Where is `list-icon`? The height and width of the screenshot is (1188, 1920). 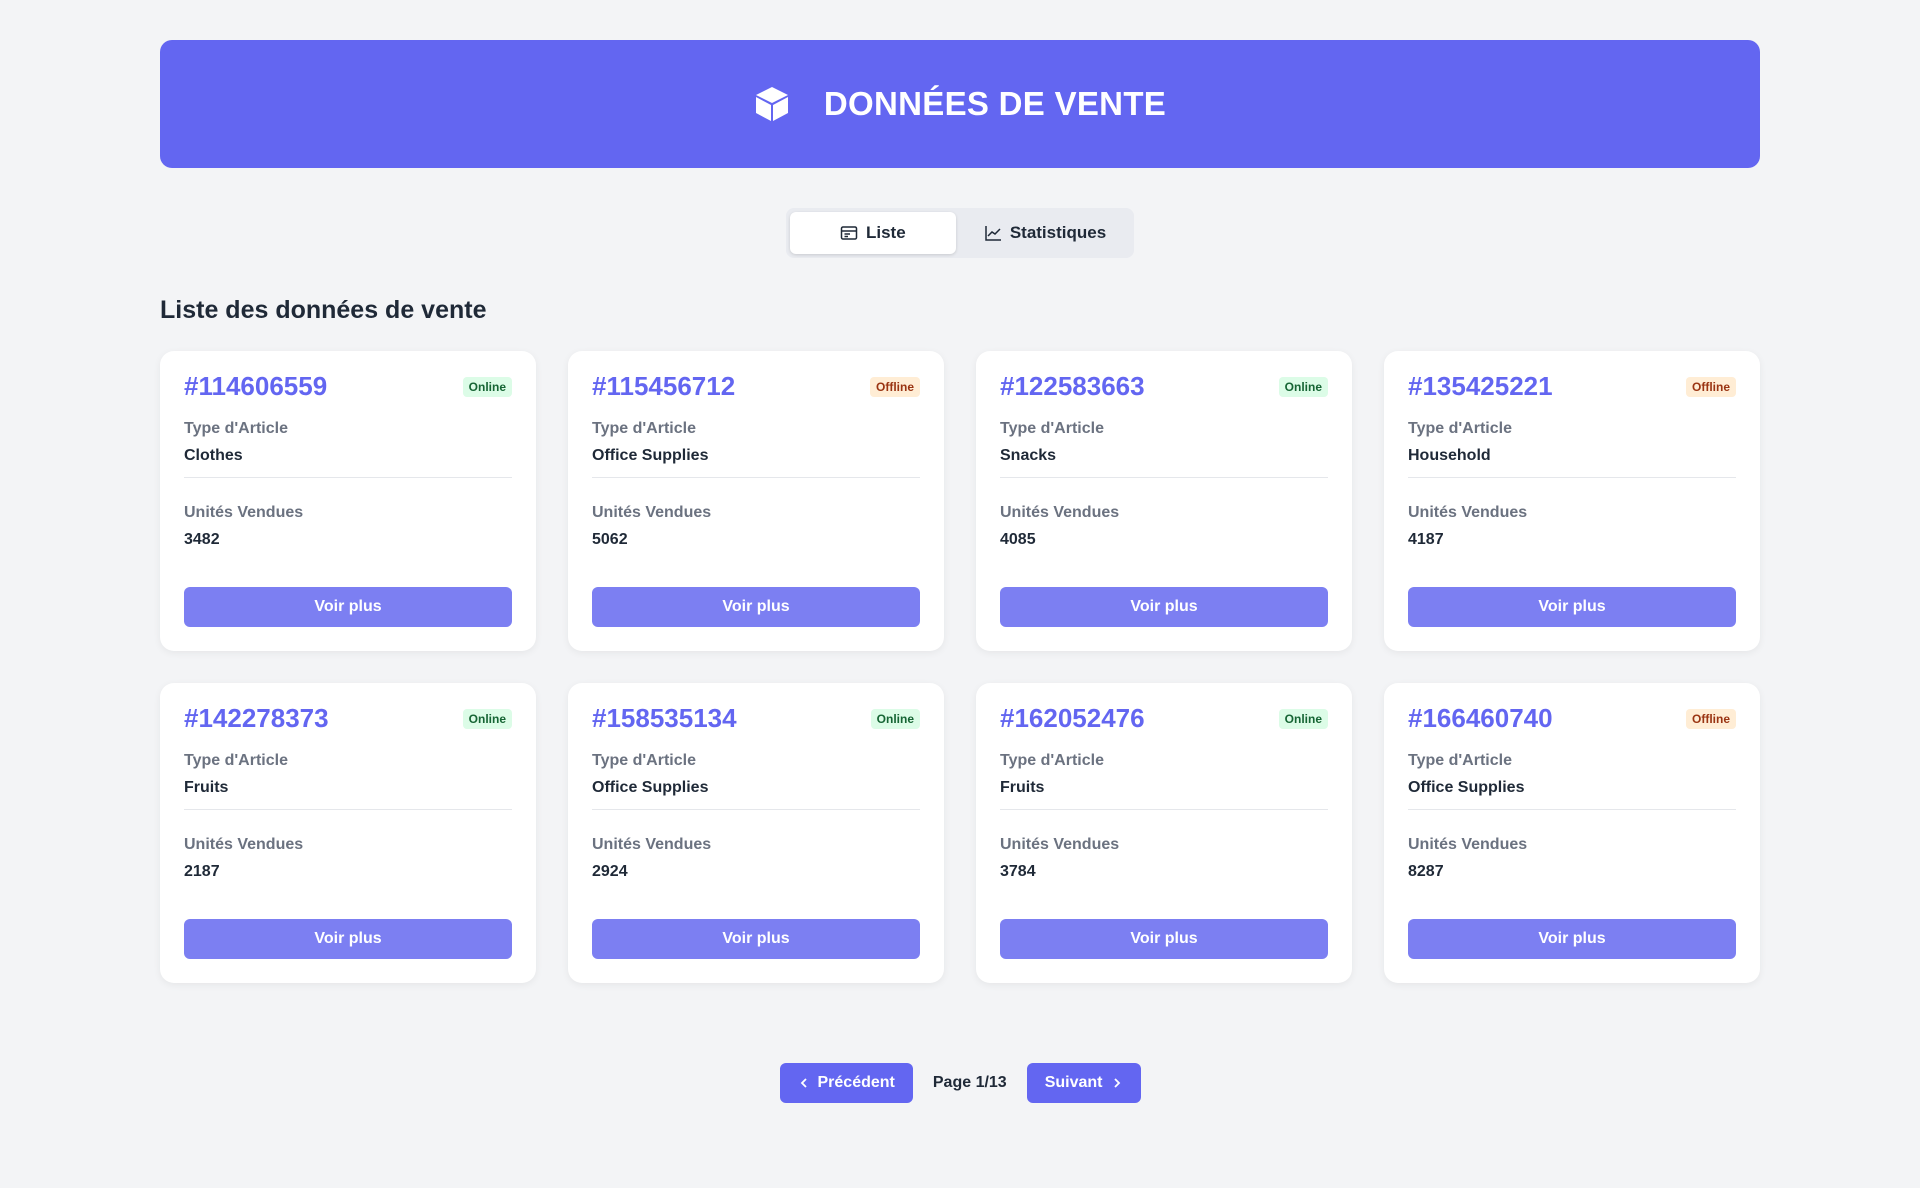
list-icon is located at coordinates (849, 233).